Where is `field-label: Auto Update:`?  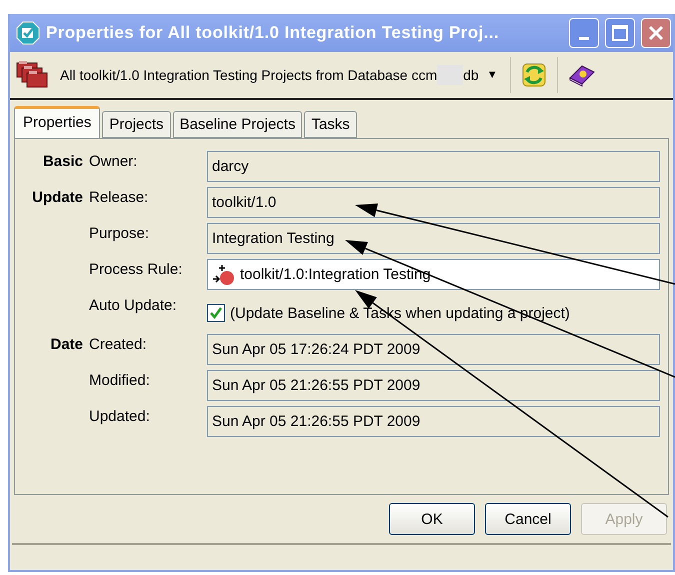 field-label: Auto Update: is located at coordinates (133, 305).